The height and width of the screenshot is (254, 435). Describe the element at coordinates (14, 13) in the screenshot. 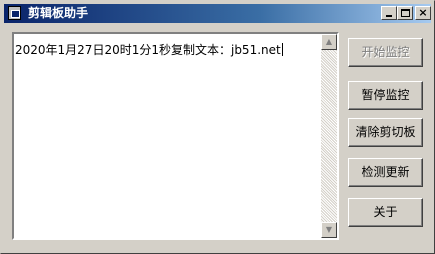

I see `app-icon` at that location.